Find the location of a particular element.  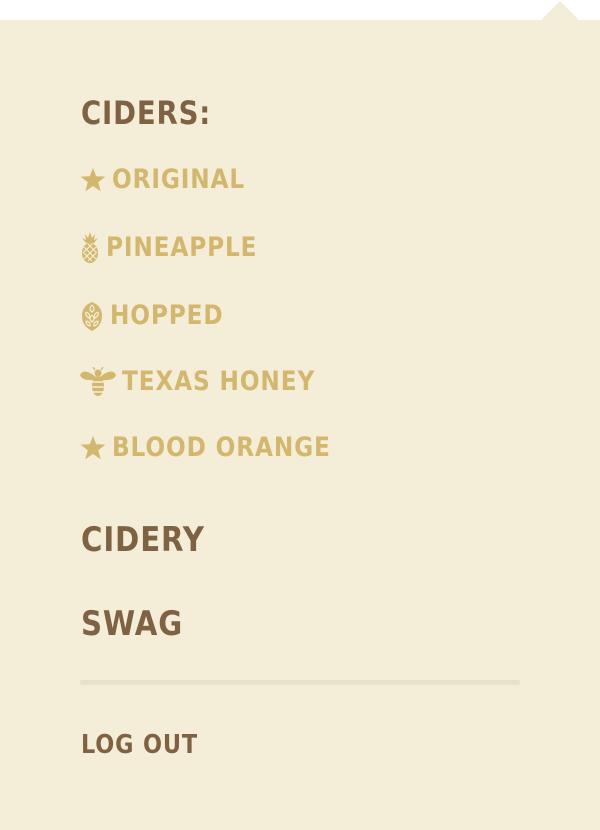

hop-icon is located at coordinates (92, 316).